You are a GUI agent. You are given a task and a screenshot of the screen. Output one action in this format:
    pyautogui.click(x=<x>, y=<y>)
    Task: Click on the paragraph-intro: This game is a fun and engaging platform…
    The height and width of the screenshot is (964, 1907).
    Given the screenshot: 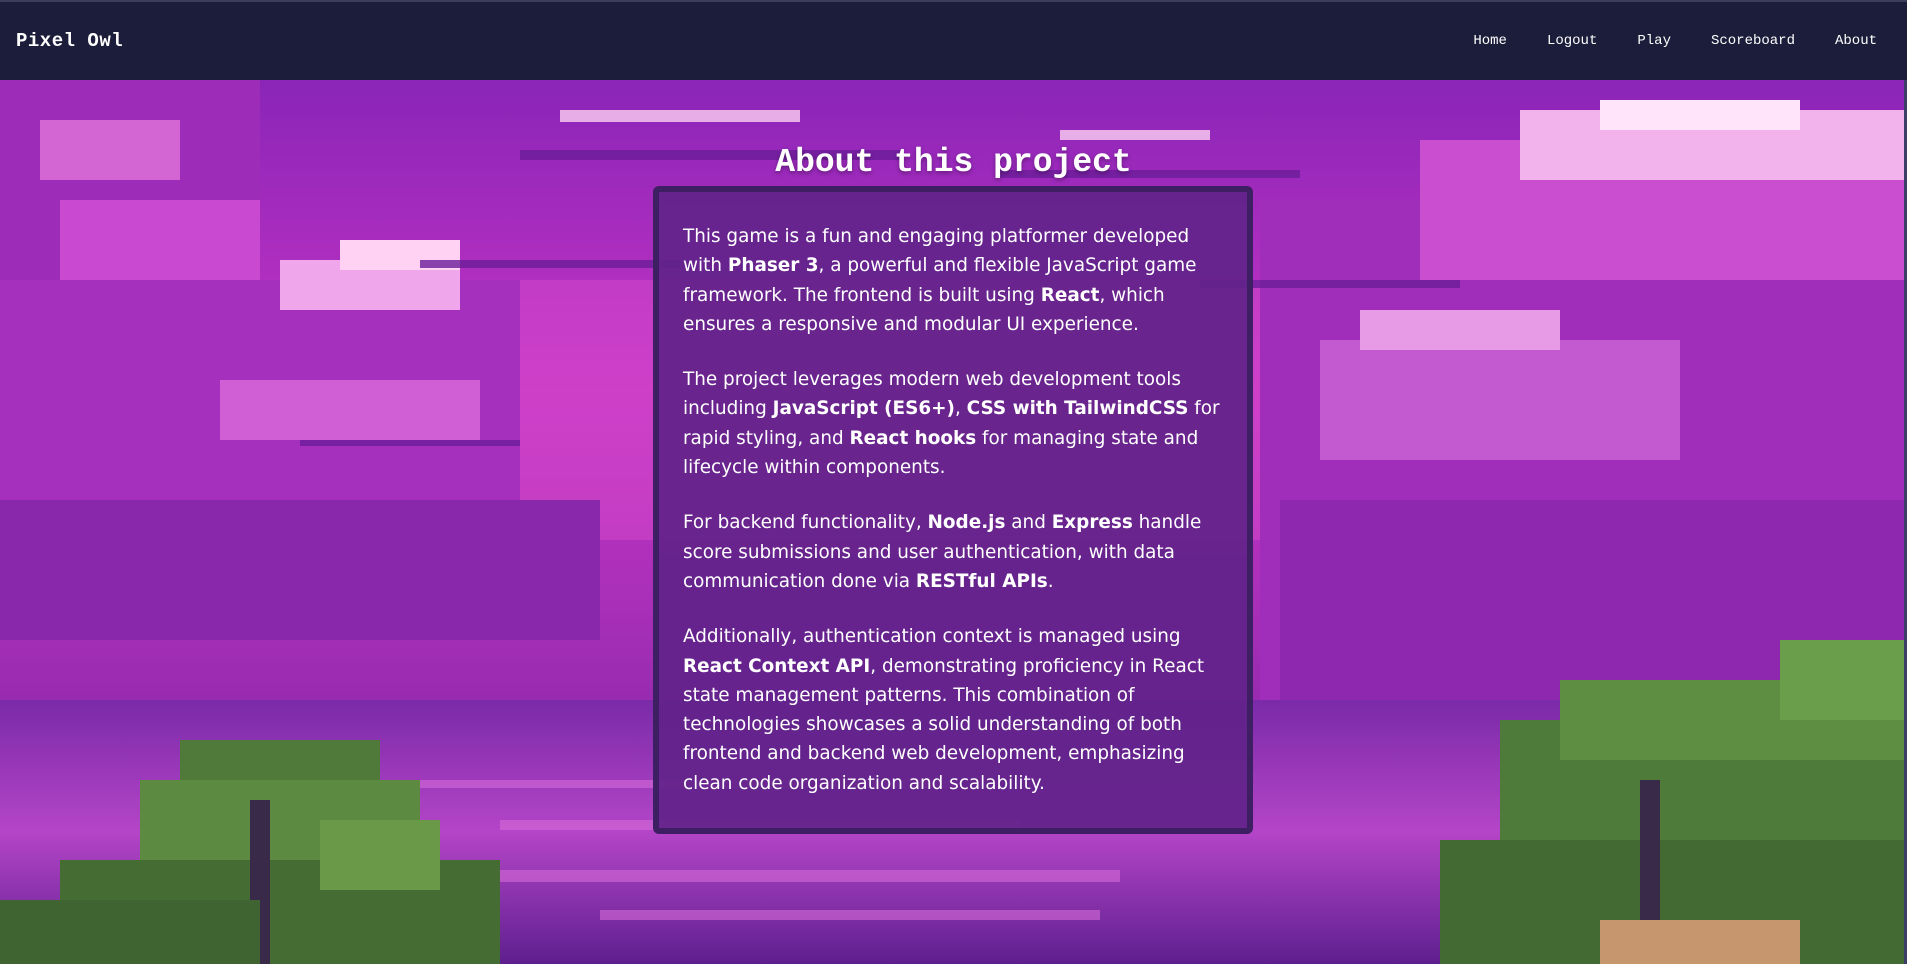 What is the action you would take?
    pyautogui.click(x=940, y=280)
    